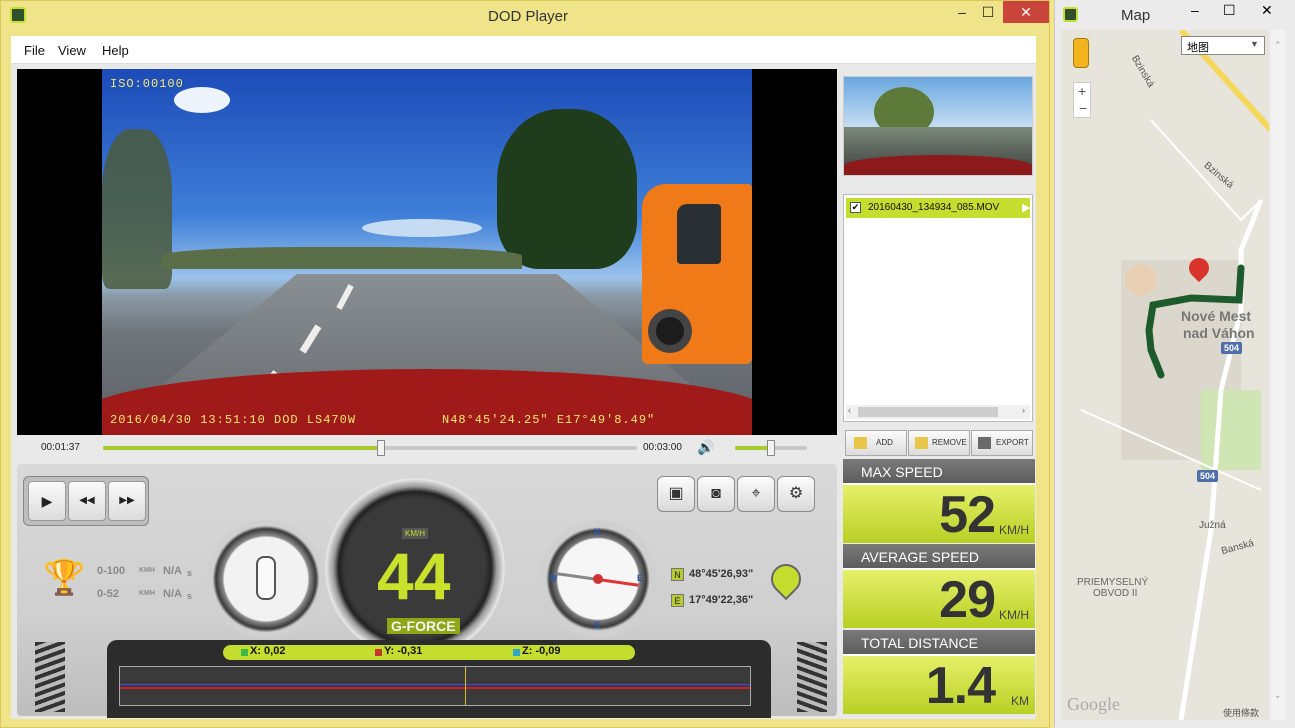  What do you see at coordinates (699, 234) in the screenshot?
I see `van-window` at bounding box center [699, 234].